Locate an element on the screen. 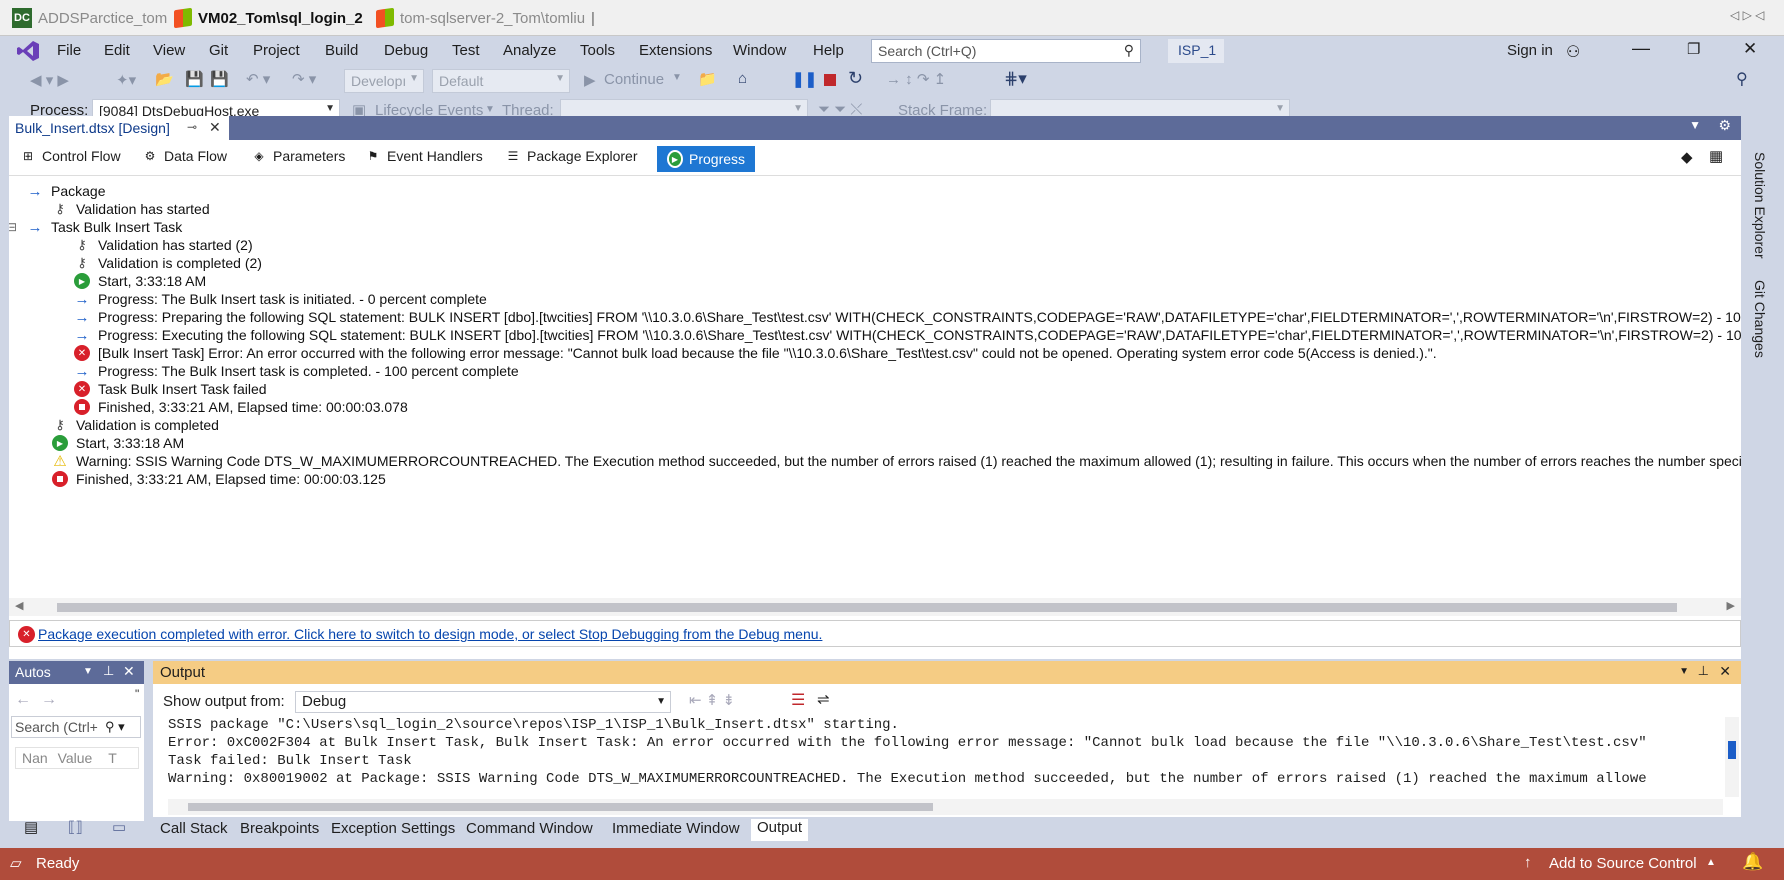 The width and height of the screenshot is (1784, 880). back-icon: ◀ ▾ ▶ is located at coordinates (49, 80).